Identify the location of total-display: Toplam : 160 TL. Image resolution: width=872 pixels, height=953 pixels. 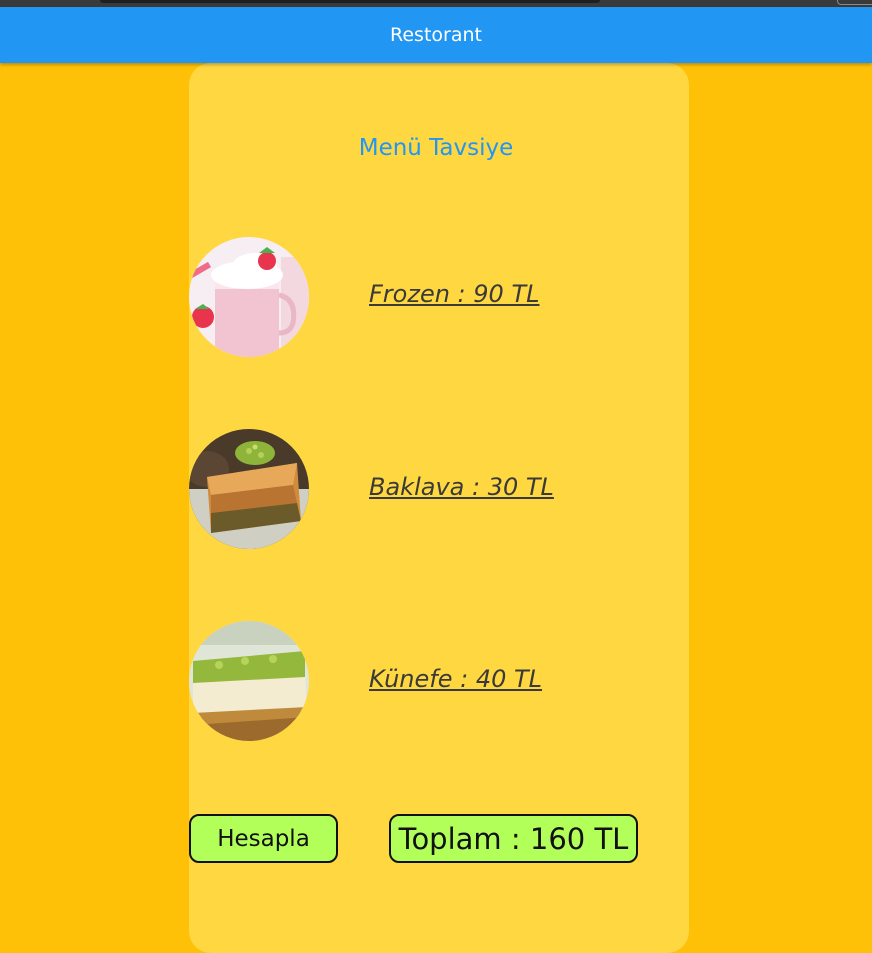
(513, 838).